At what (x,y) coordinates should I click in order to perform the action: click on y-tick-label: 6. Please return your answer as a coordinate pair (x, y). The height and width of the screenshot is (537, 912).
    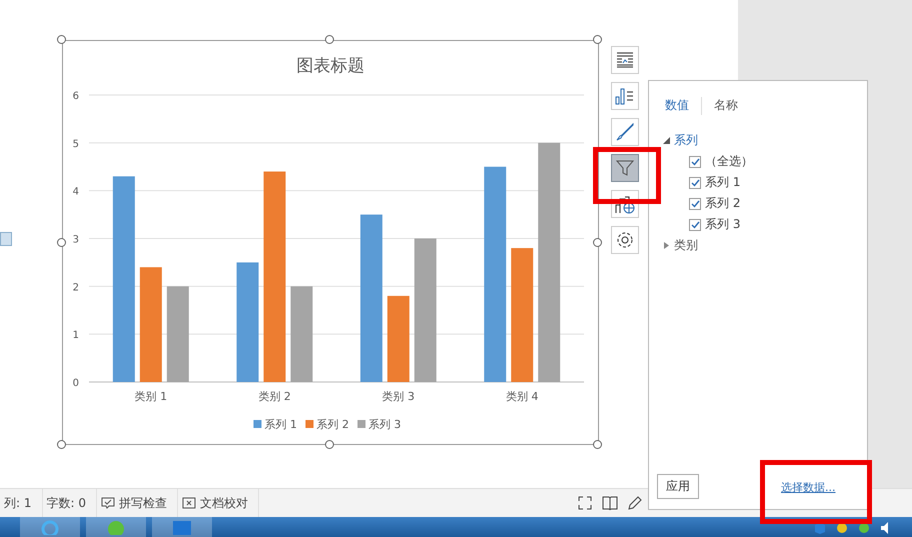
    Looking at the image, I should click on (75, 96).